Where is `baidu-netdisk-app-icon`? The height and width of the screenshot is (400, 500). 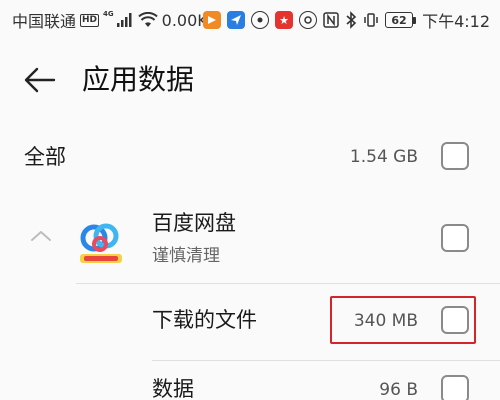 baidu-netdisk-app-icon is located at coordinates (101, 243).